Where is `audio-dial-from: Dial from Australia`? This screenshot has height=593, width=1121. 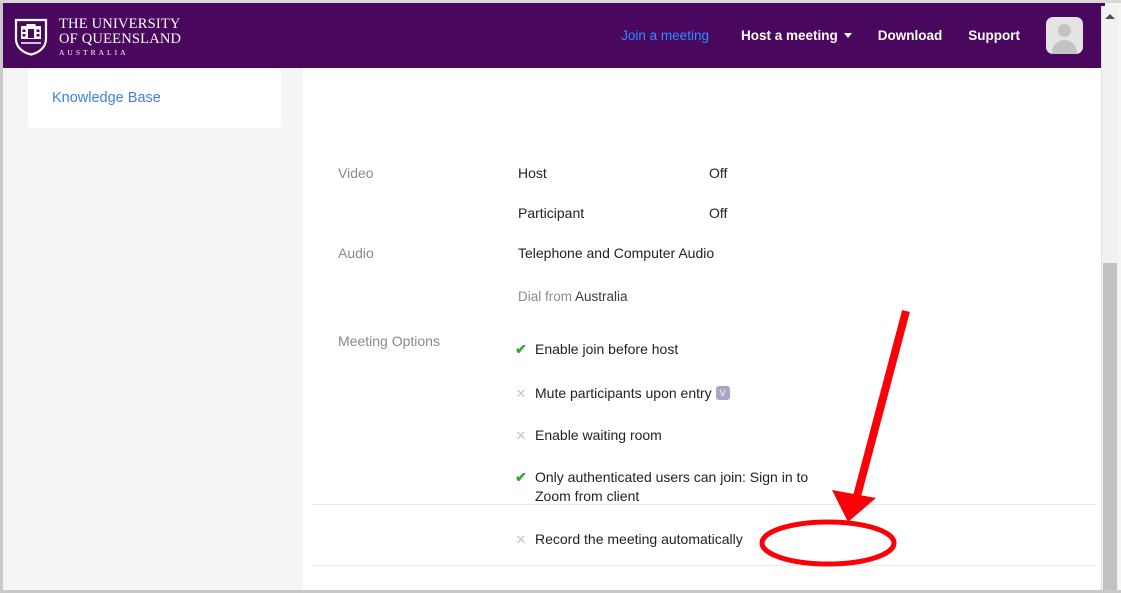 audio-dial-from: Dial from Australia is located at coordinates (573, 296).